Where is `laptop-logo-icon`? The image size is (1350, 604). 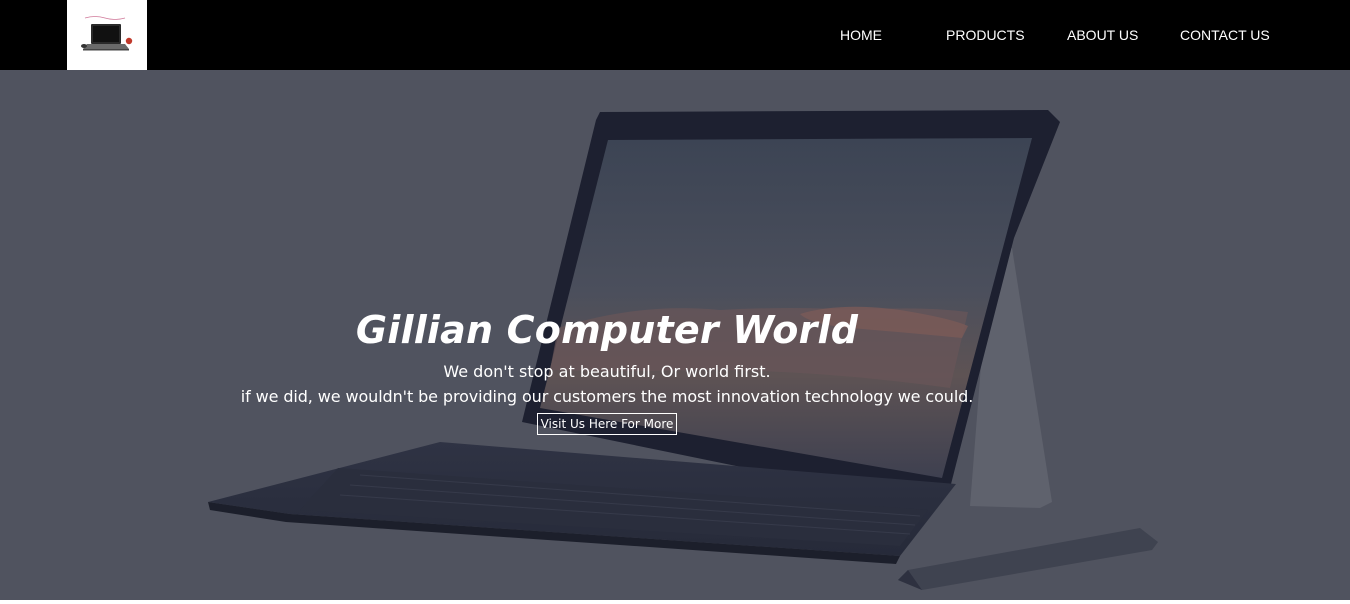 laptop-logo-icon is located at coordinates (107, 35).